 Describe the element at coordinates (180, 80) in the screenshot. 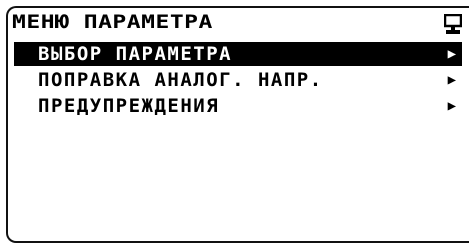

I see `menu-item-label: ПОПРАВКА АНАЛОГ. НАПР.` at that location.